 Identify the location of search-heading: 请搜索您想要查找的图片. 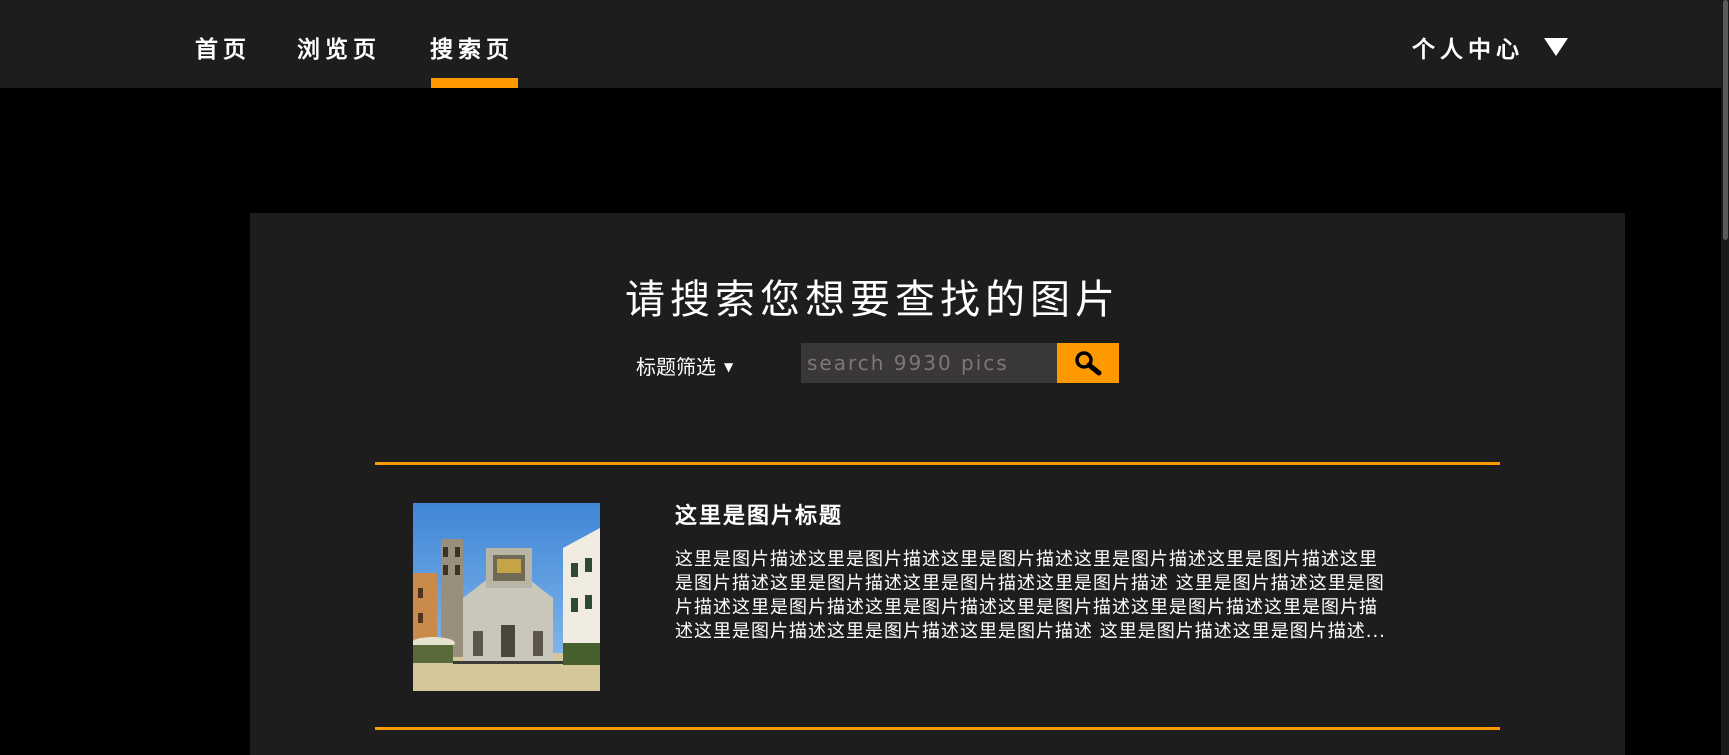
(872, 300).